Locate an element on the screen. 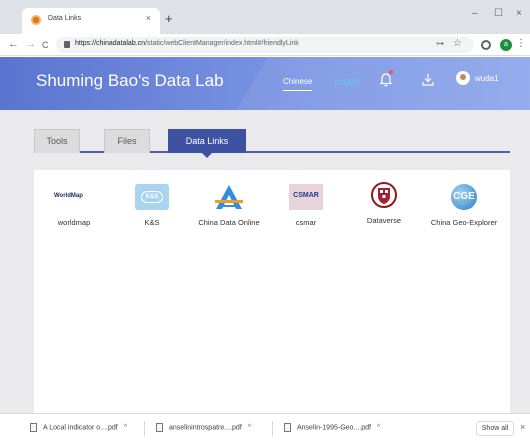  link-dataverse: Dataverse is located at coordinates (384, 204).